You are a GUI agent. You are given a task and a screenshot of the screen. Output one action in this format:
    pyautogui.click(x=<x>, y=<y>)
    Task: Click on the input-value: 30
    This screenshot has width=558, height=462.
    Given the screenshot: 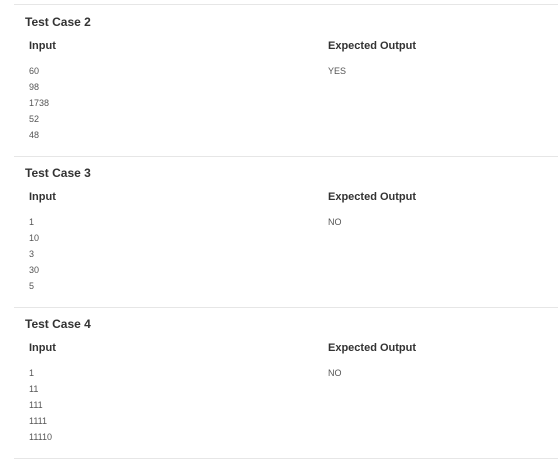 What is the action you would take?
    pyautogui.click(x=34, y=270)
    